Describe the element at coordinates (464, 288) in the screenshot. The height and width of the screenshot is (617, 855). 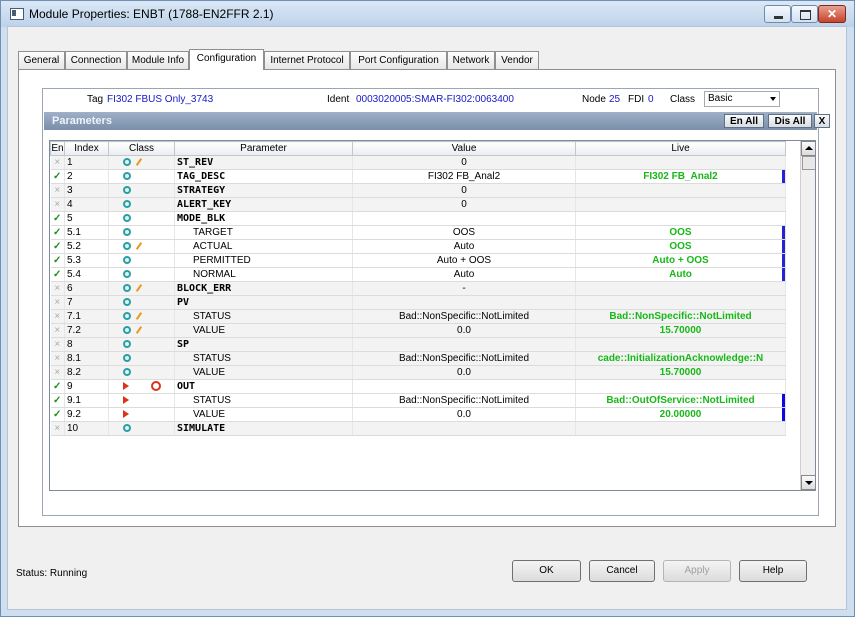
I see `parameter-value: -` at that location.